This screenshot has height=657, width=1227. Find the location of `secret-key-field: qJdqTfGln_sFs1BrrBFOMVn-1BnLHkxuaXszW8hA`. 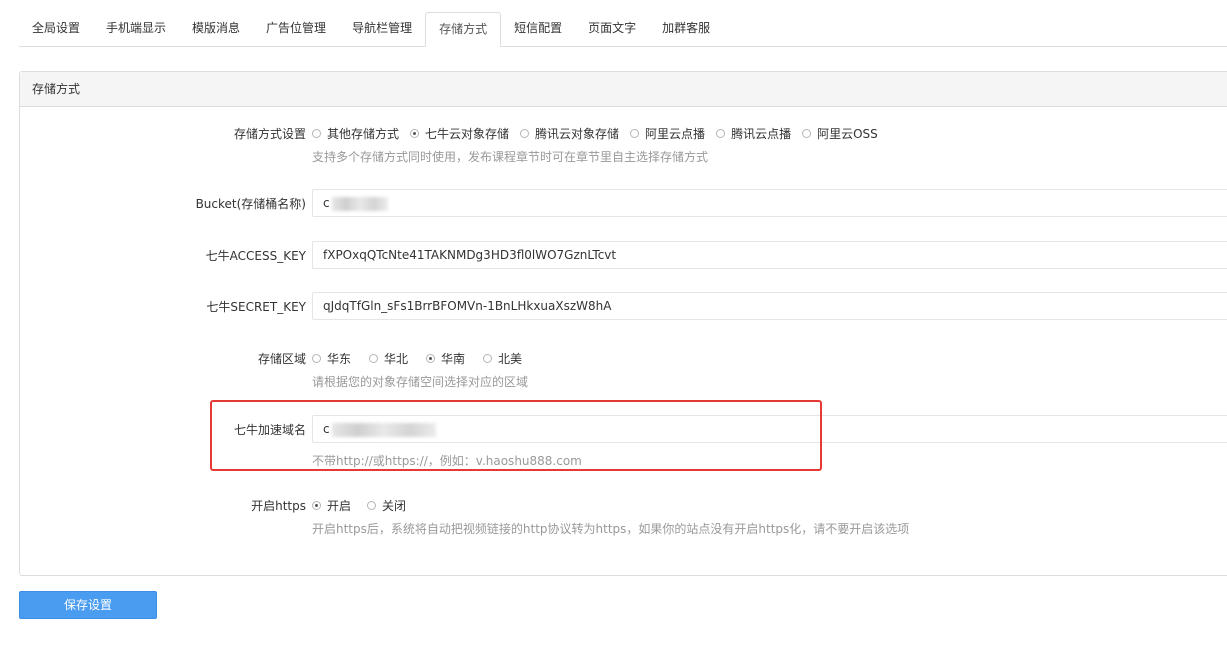

secret-key-field: qJdqTfGln_sFs1BrrBFOMVn-1BnLHkxuaXszW8hA is located at coordinates (769, 306).